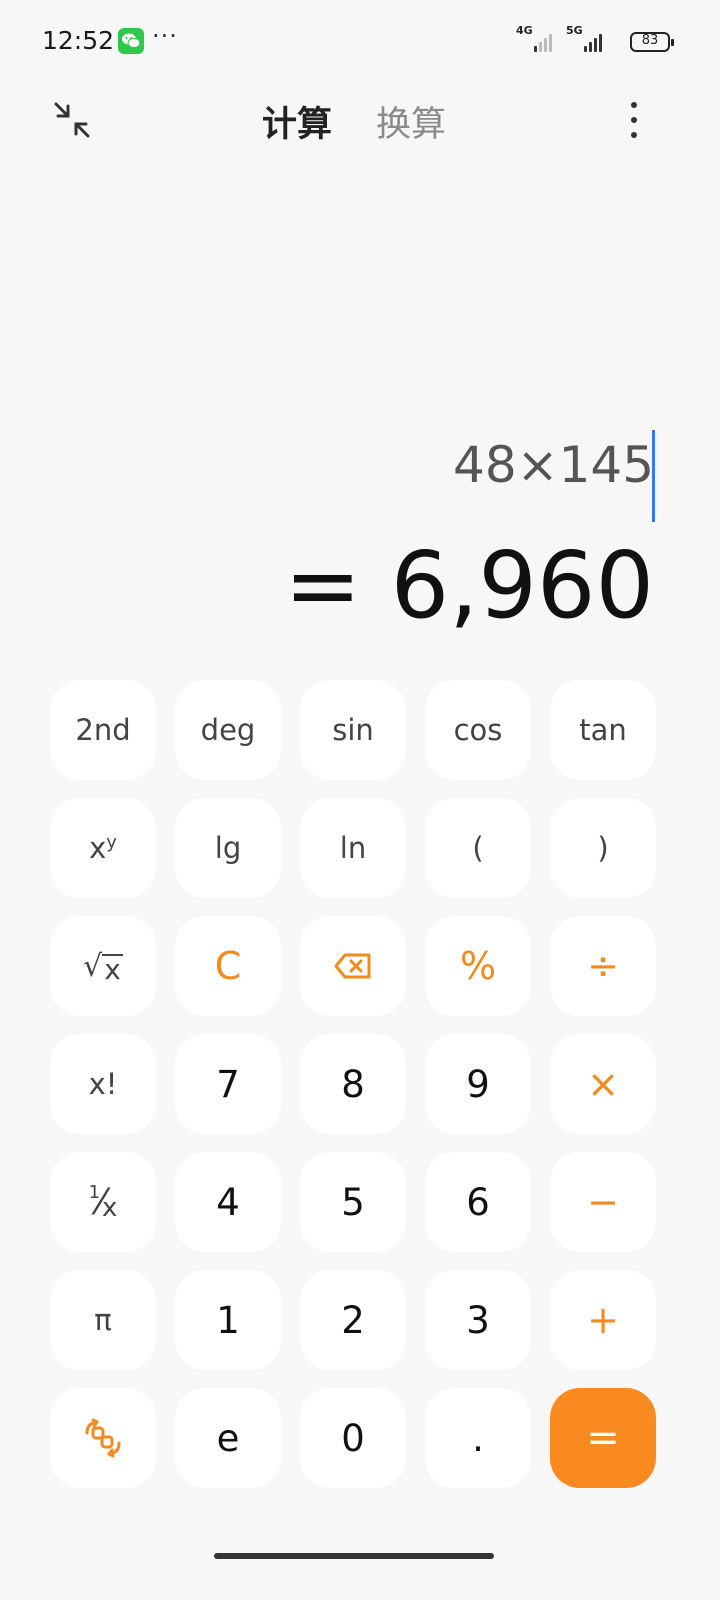 The image size is (720, 1600). Describe the element at coordinates (353, 730) in the screenshot. I see `key-sin: sin` at that location.